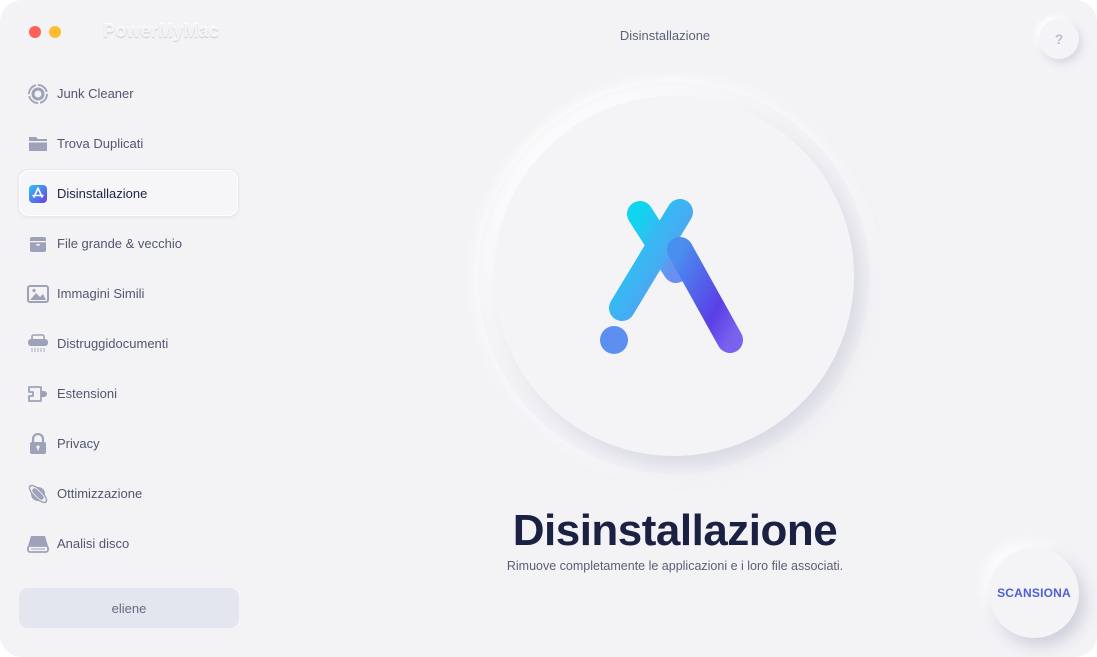 Image resolution: width=1097 pixels, height=657 pixels. What do you see at coordinates (35, 32) in the screenshot?
I see `close-window-button` at bounding box center [35, 32].